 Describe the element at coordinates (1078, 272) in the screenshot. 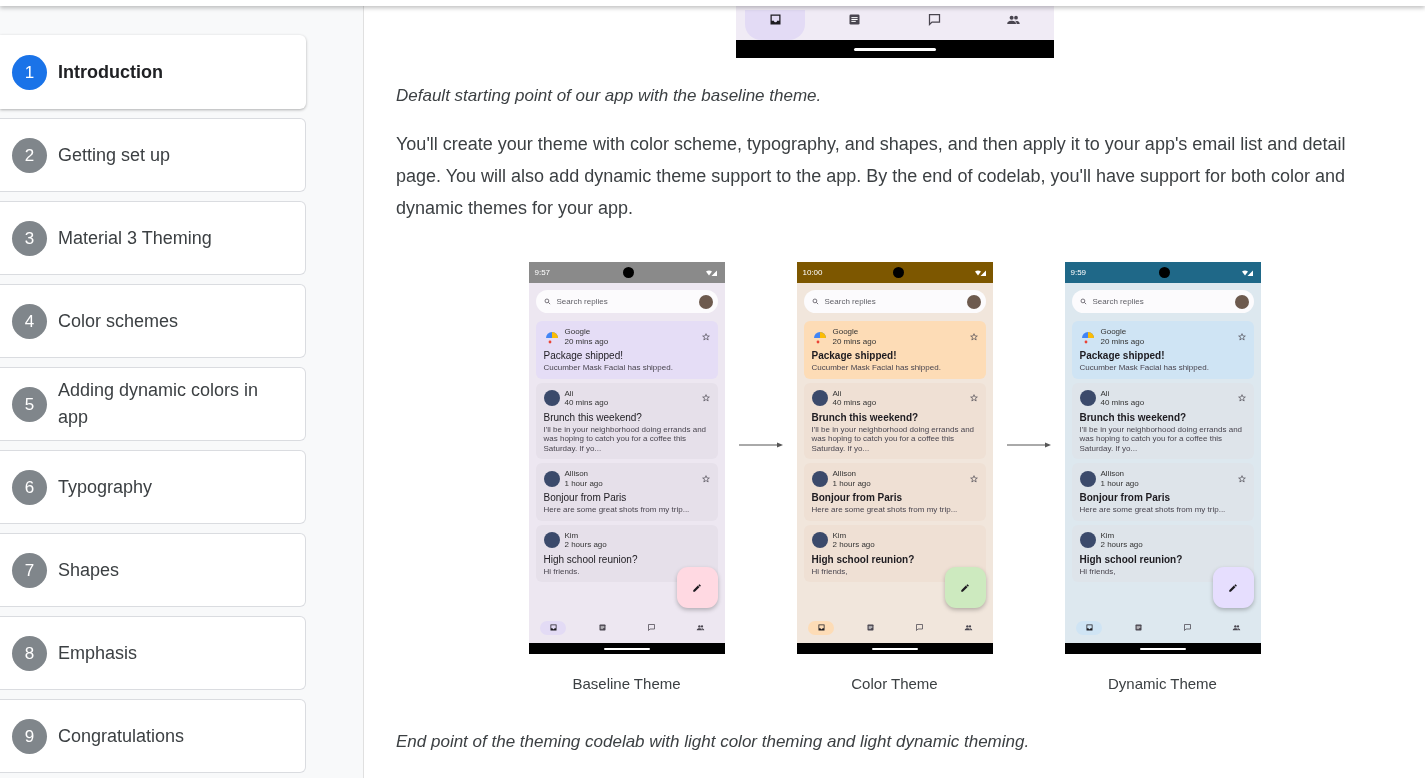

I see `status-time: 9:59` at that location.